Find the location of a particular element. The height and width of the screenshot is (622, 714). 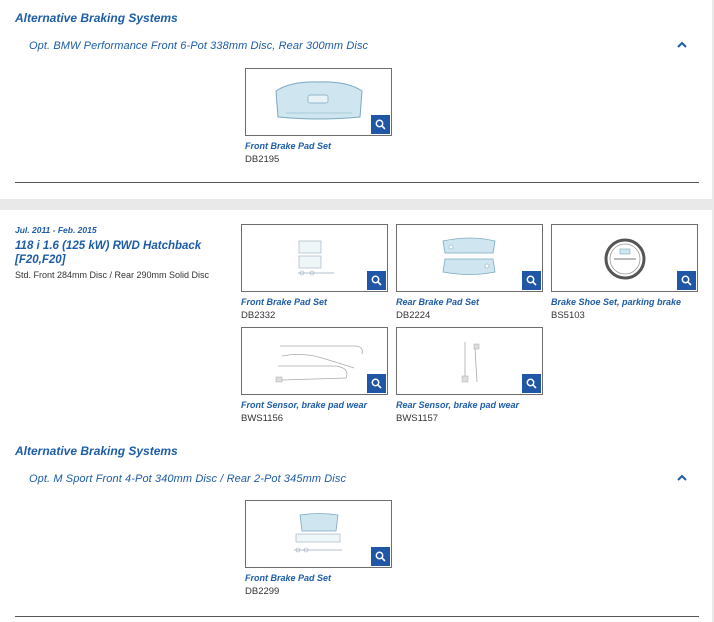

product-code: DB2332 is located at coordinates (258, 315).